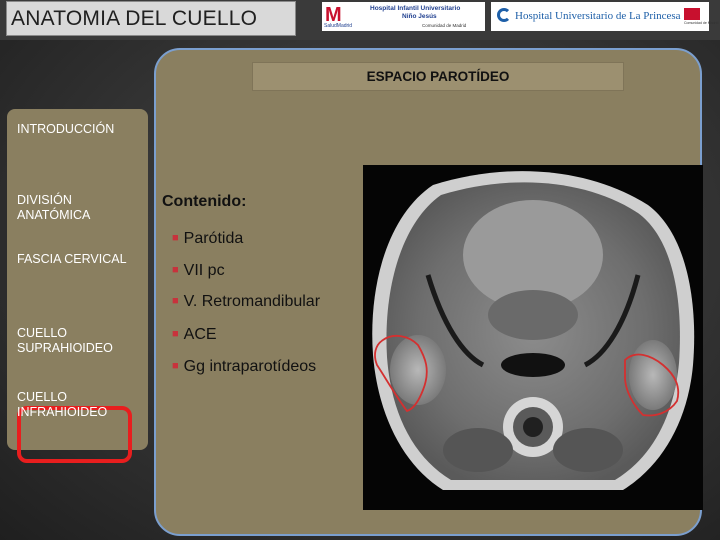  What do you see at coordinates (213, 238) in the screenshot?
I see `bullet-text: Parótida` at bounding box center [213, 238].